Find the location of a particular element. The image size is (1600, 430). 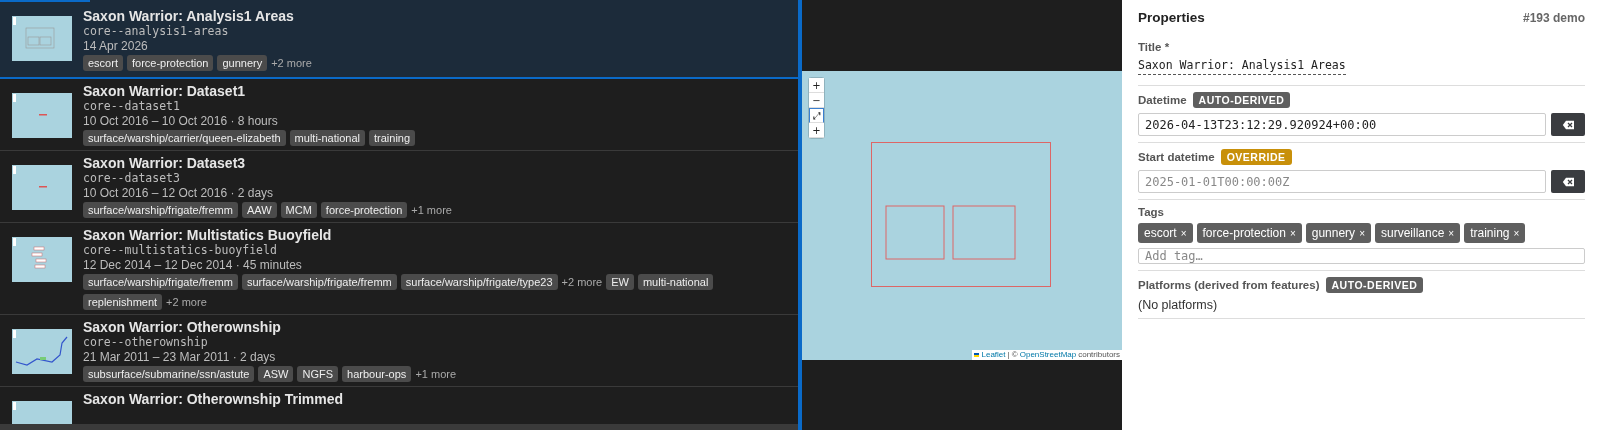

title-field: Saxon Warrior: Analysis1 Areas is located at coordinates (1242, 66).